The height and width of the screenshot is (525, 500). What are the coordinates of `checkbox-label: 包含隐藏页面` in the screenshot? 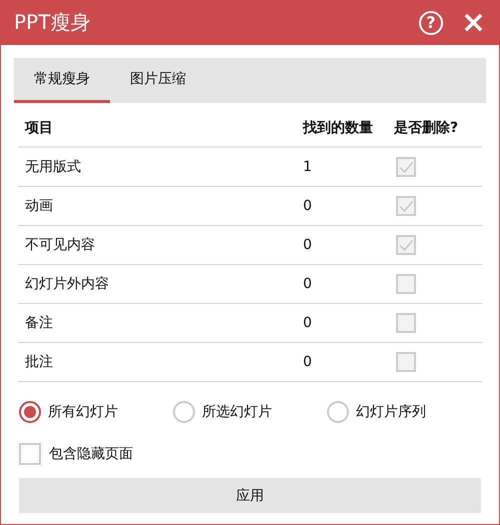 It's located at (91, 454).